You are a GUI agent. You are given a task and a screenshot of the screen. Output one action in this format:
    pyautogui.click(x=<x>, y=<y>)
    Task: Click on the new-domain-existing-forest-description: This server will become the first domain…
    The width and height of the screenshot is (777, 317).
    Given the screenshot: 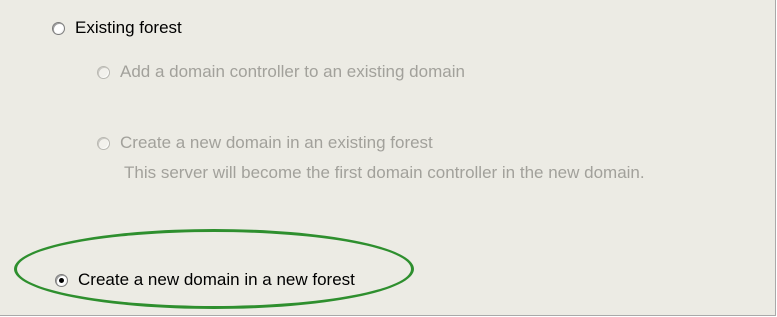 What is the action you would take?
    pyautogui.click(x=384, y=172)
    